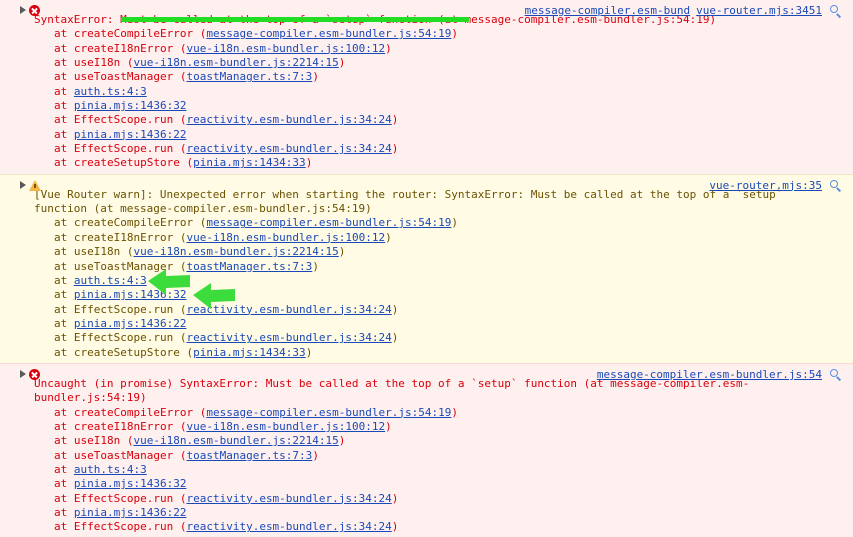 This screenshot has height=537, width=853. I want to click on source-link-group: vue-router.mjs:35, so click(762, 186).